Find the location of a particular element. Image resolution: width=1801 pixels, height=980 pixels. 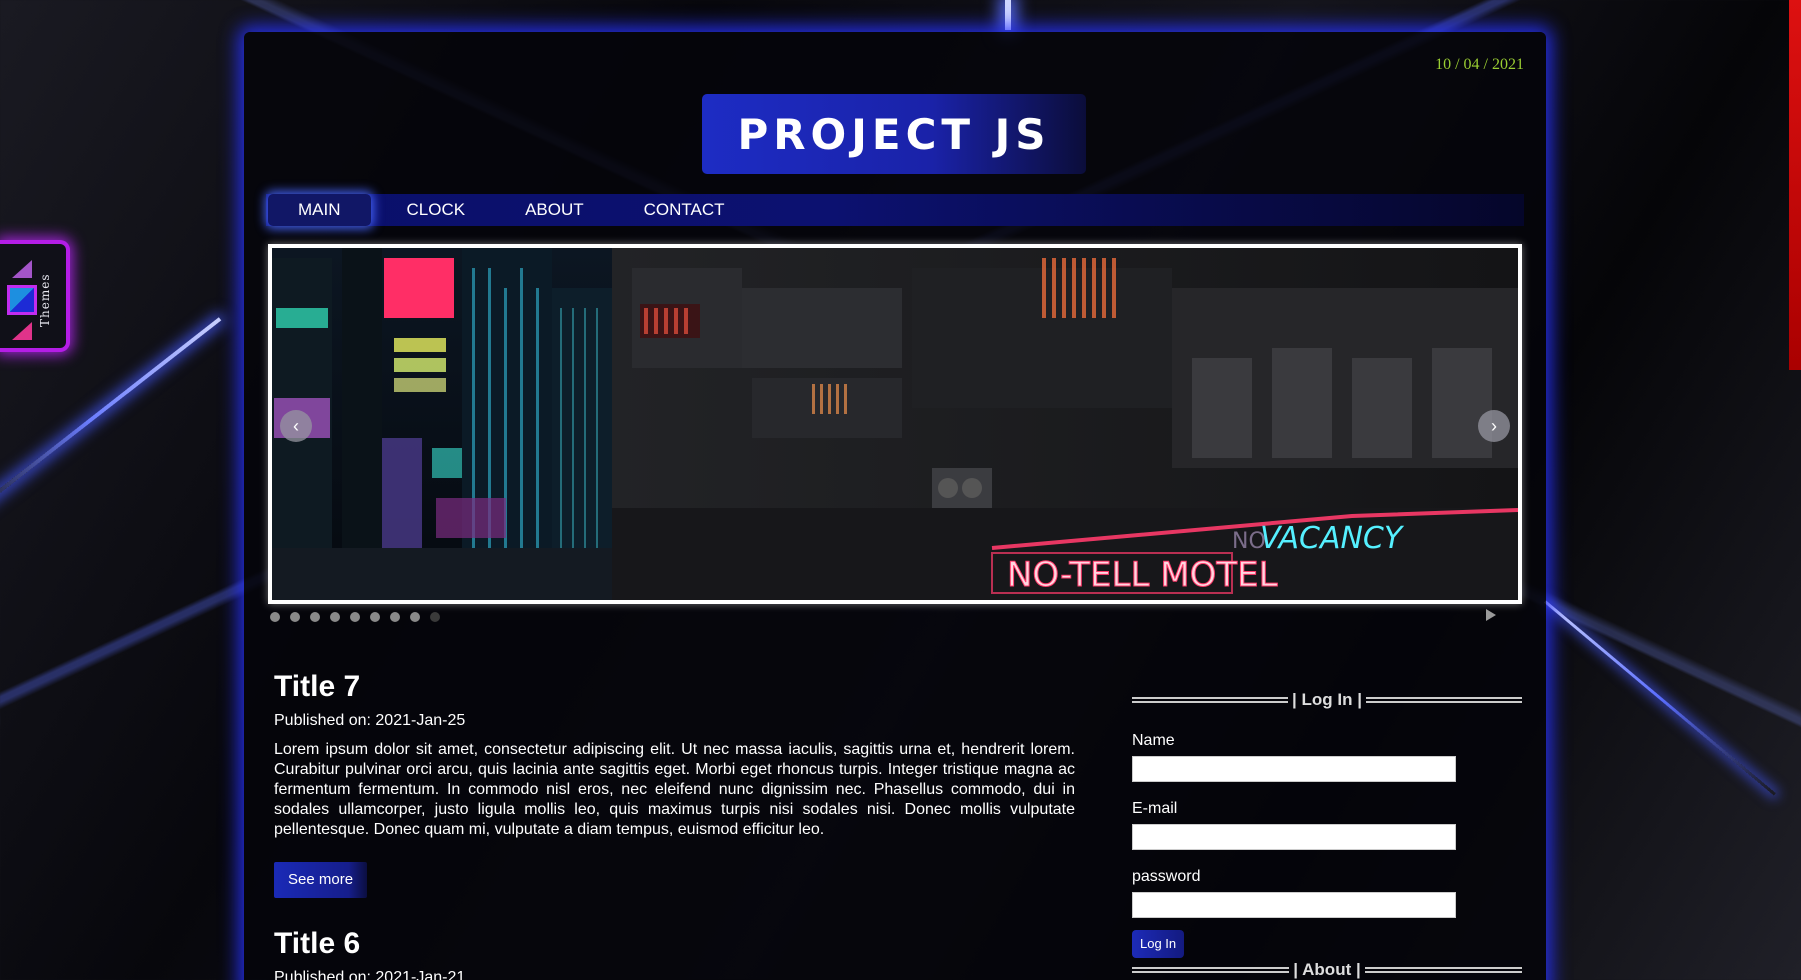

themes-label: Themes is located at coordinates (45, 300).